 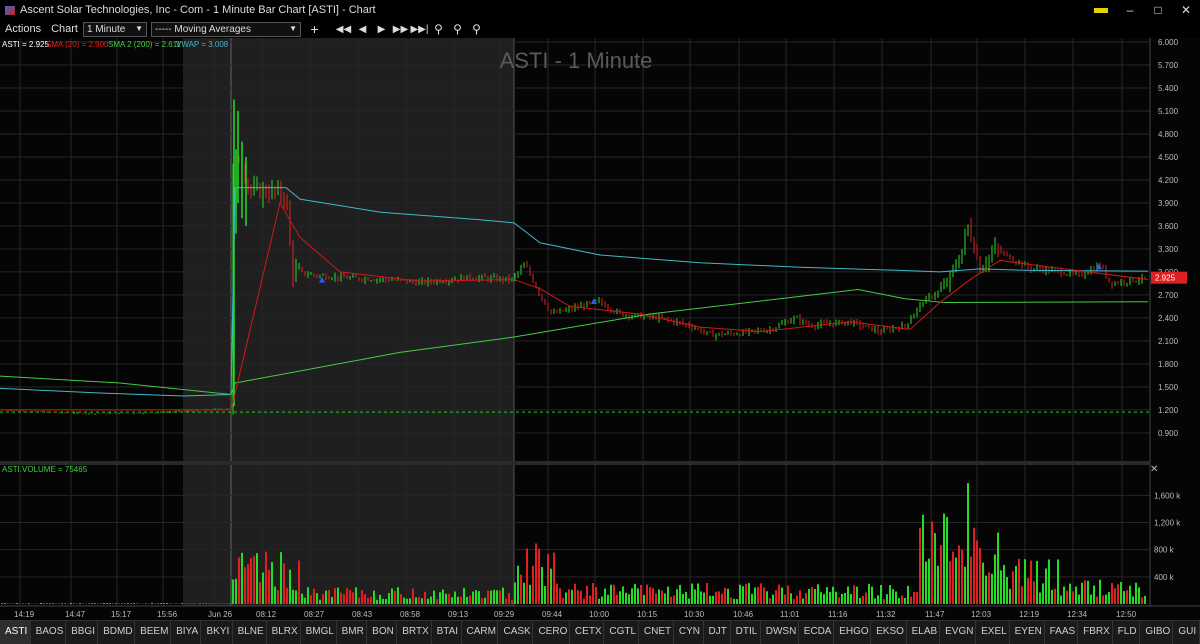 What do you see at coordinates (64, 29) in the screenshot?
I see `chart-menu: Chart` at bounding box center [64, 29].